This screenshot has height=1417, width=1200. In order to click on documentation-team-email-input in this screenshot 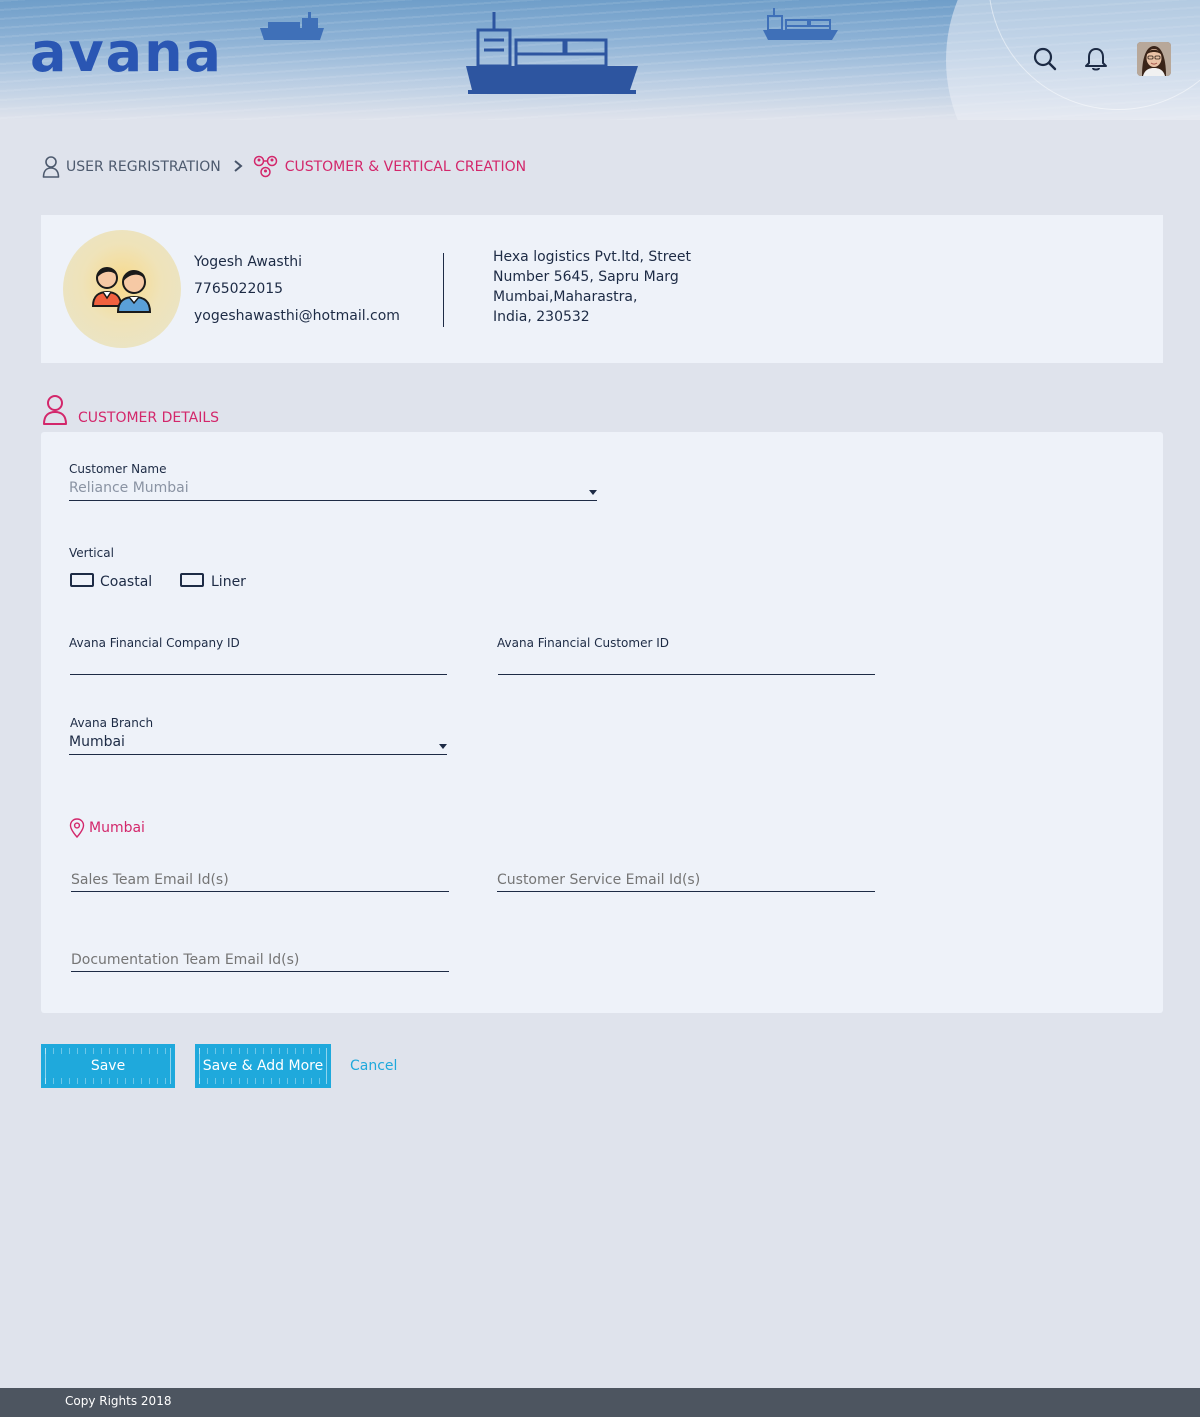, I will do `click(260, 960)`.